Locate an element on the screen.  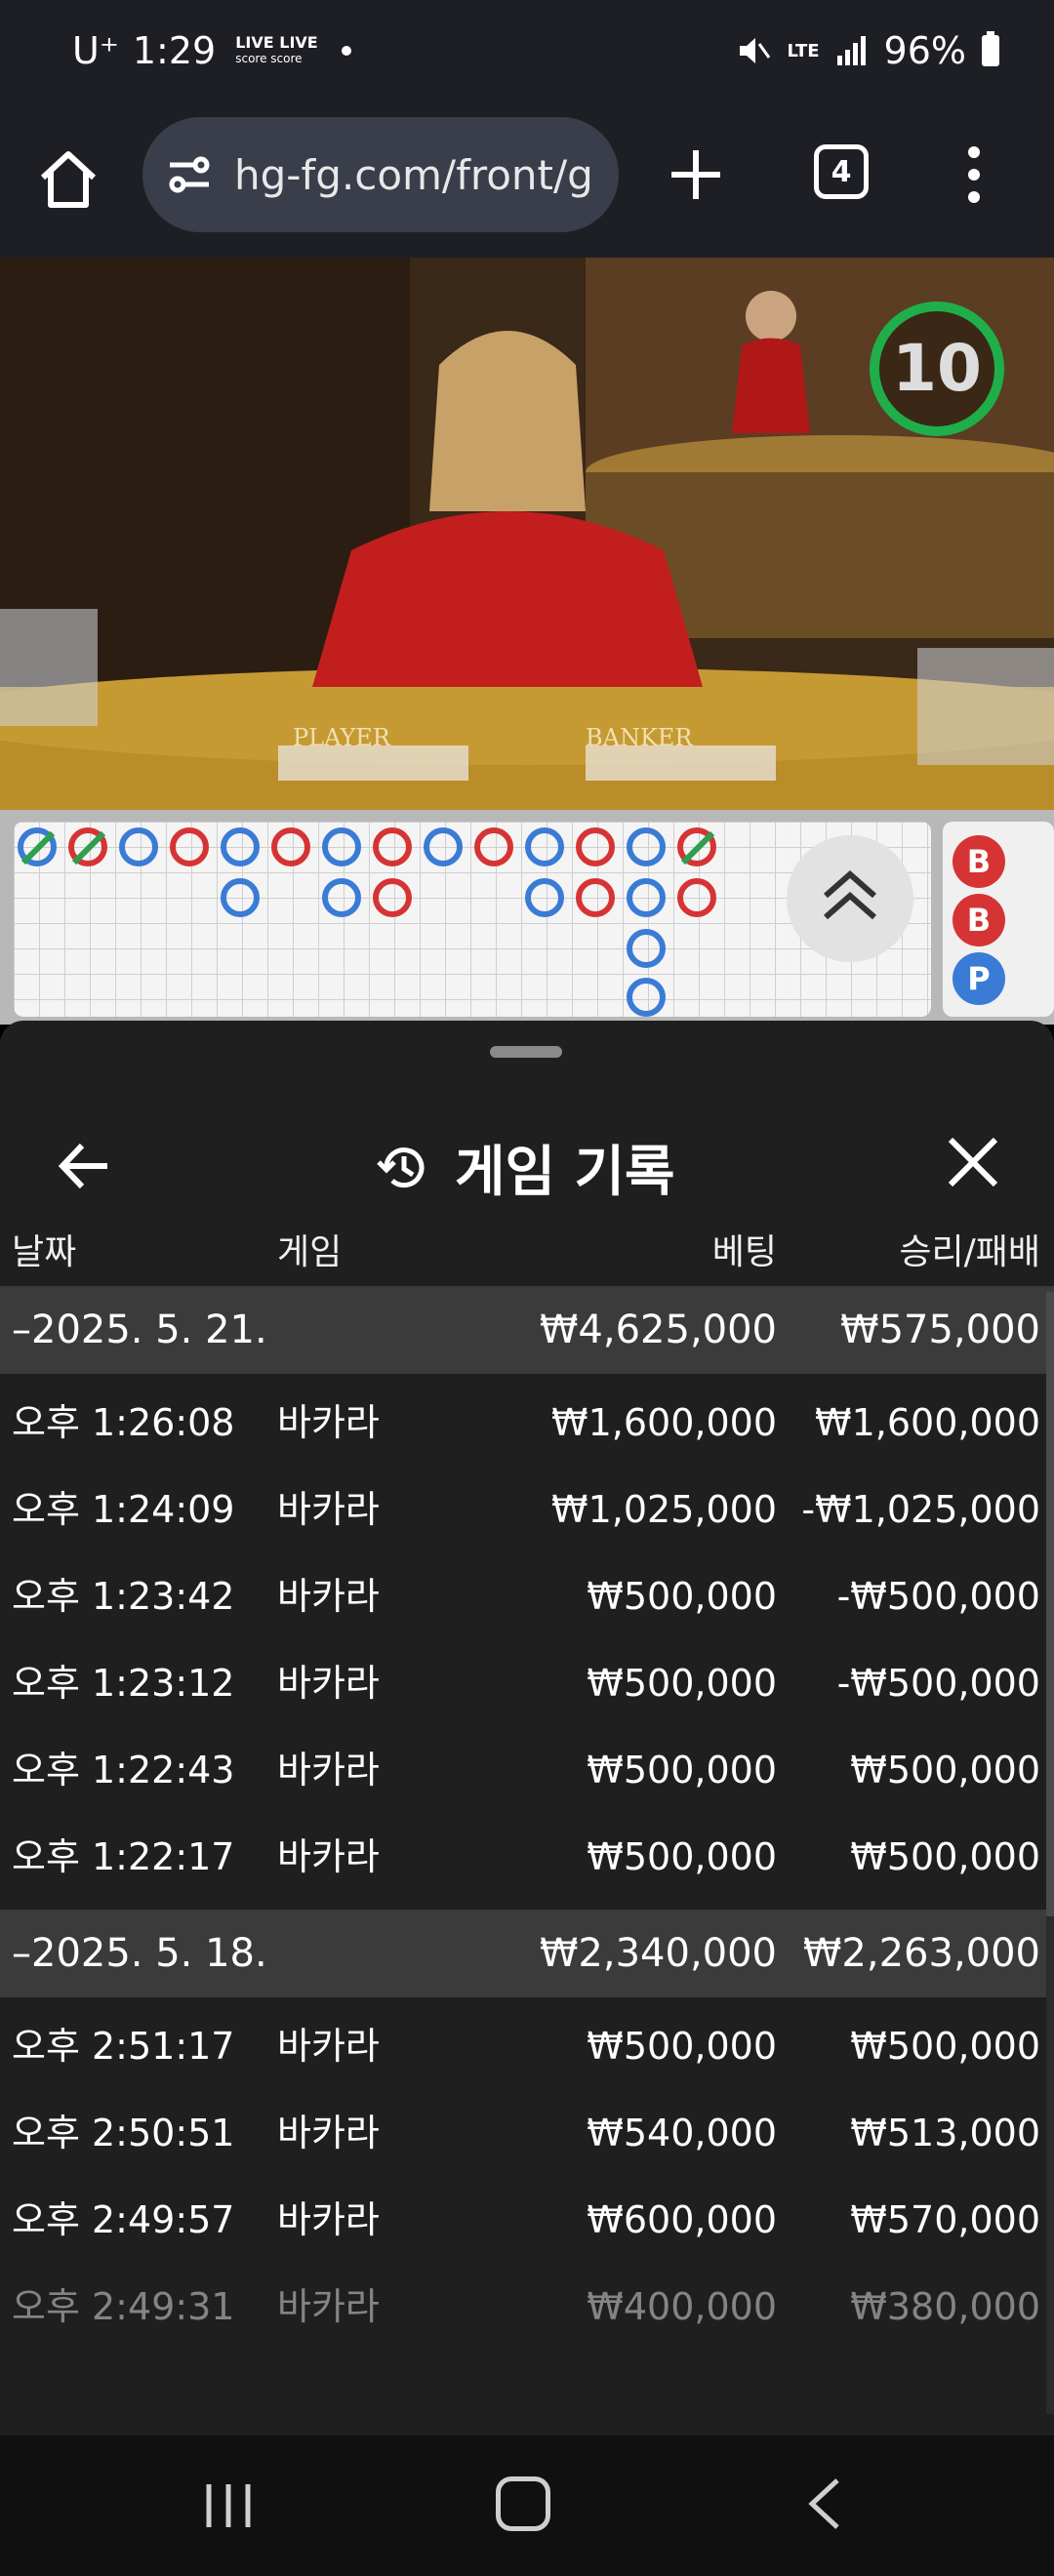
row-result: ₩380,000 is located at coordinates (945, 2306).